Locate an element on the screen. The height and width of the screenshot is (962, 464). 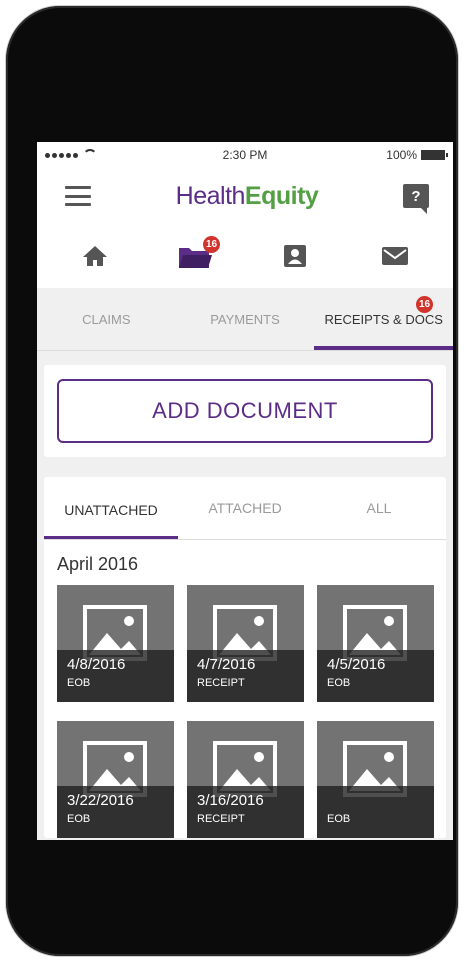
tab-claims: CLAIMS is located at coordinates (106, 319).